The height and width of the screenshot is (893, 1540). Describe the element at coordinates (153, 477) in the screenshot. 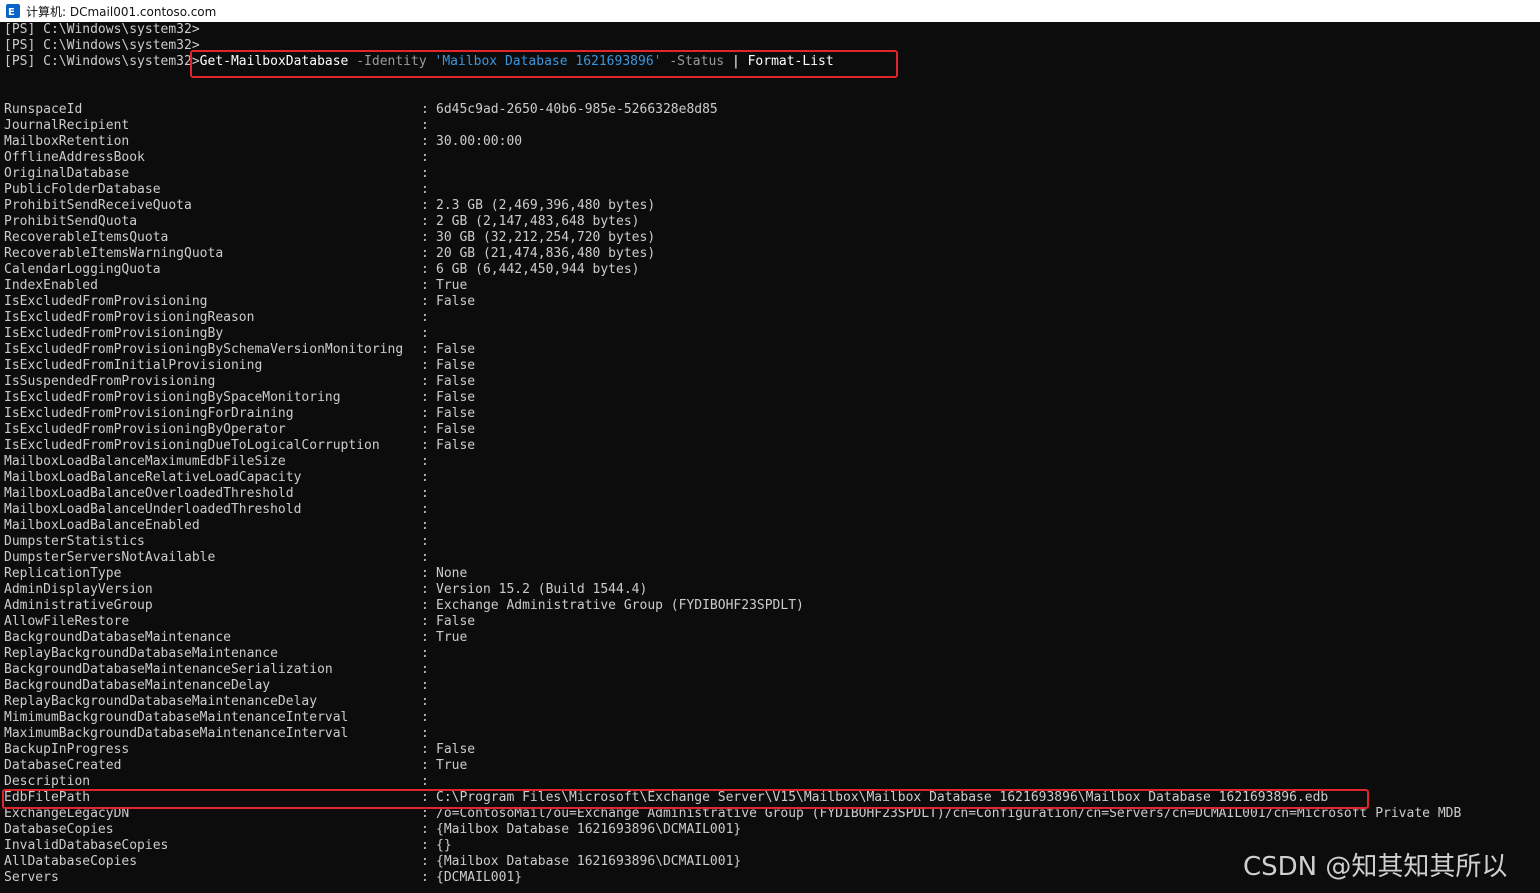

I see `property-name: MailboxLoadBalanceRelativeLoadCapacity` at that location.